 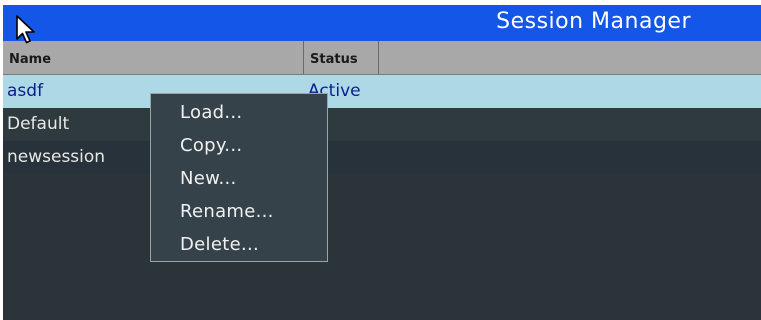 I want to click on table-header: Name Status, so click(x=382, y=58).